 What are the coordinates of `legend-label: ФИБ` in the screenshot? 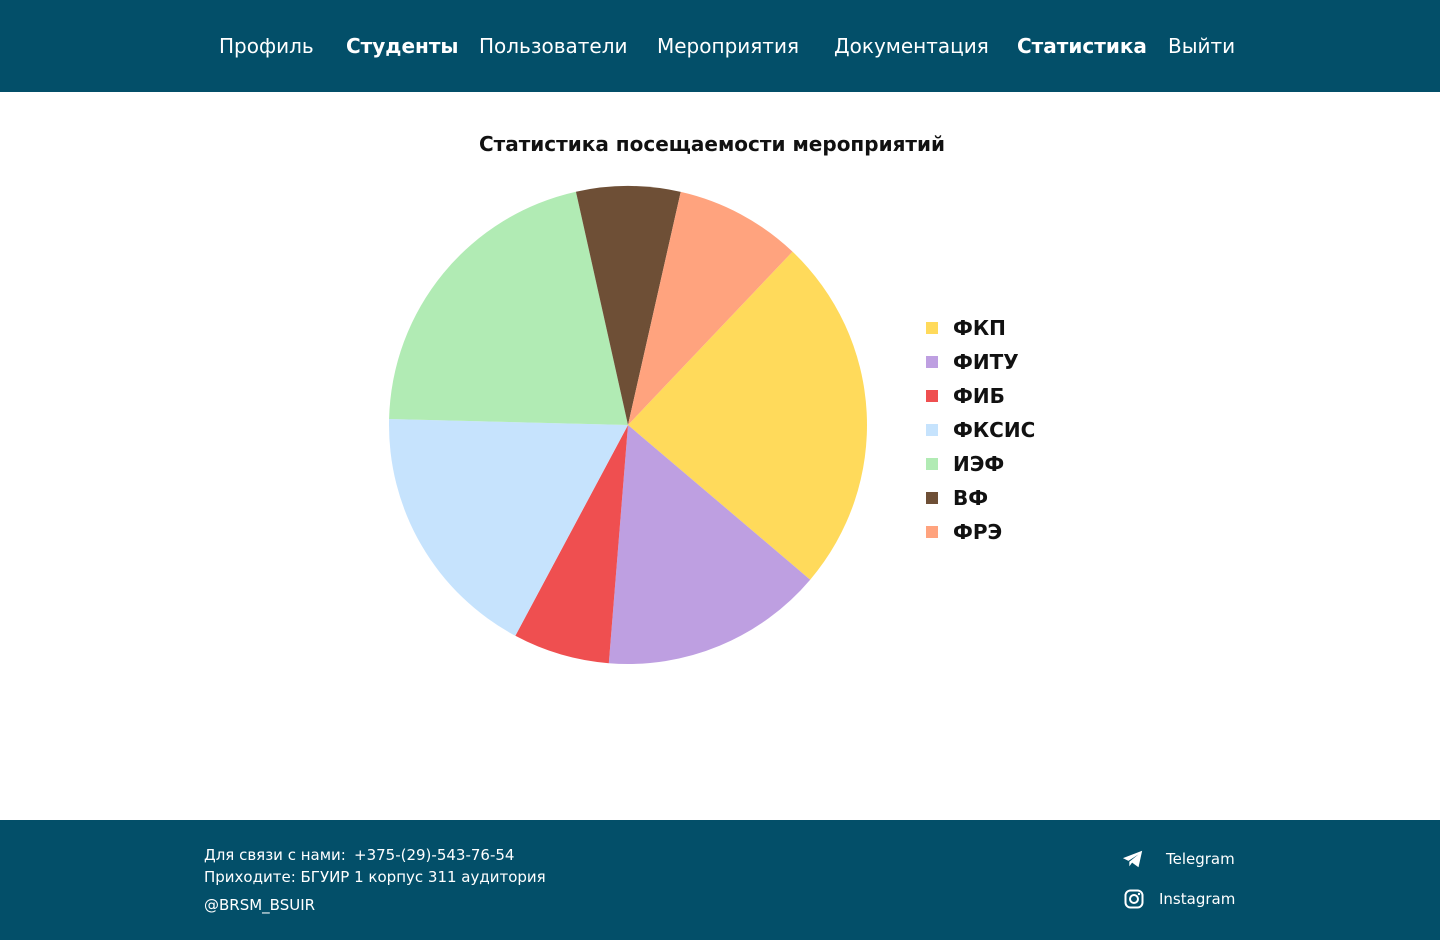 It's located at (979, 396).